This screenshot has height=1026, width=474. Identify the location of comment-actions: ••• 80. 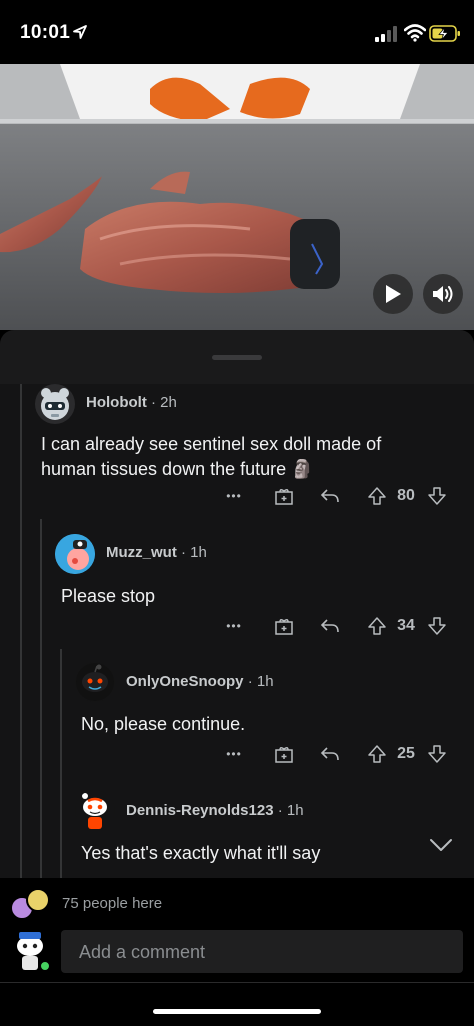
(237, 496).